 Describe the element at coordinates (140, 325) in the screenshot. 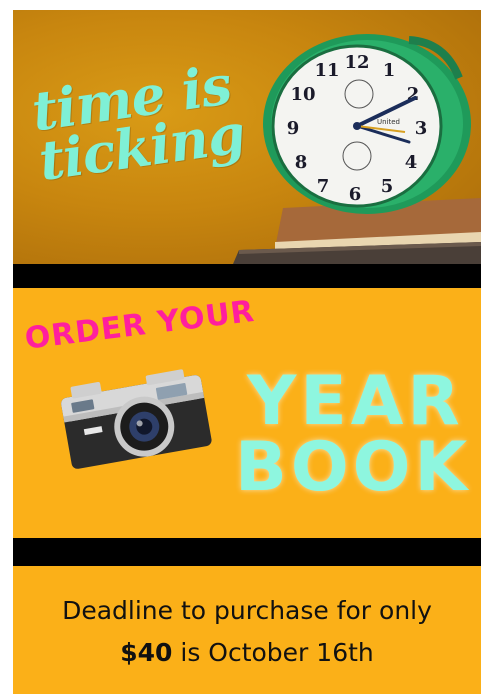

I see `order-your-label: ORDER YOUR` at that location.